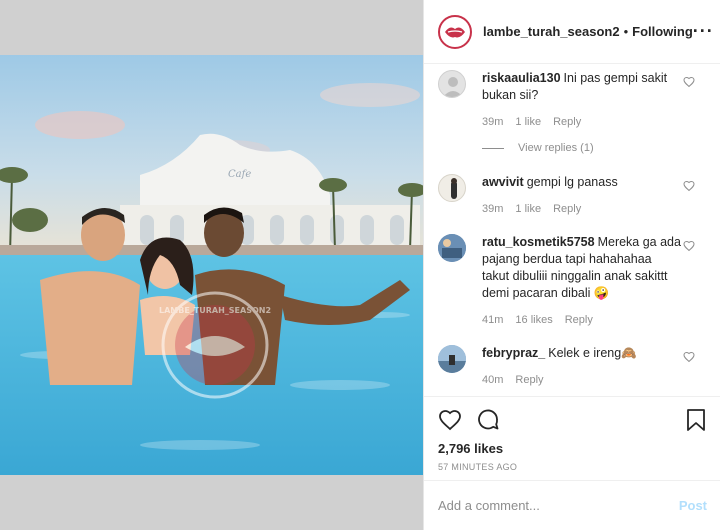 The image size is (720, 530). I want to click on bookmark-icon, so click(696, 420).